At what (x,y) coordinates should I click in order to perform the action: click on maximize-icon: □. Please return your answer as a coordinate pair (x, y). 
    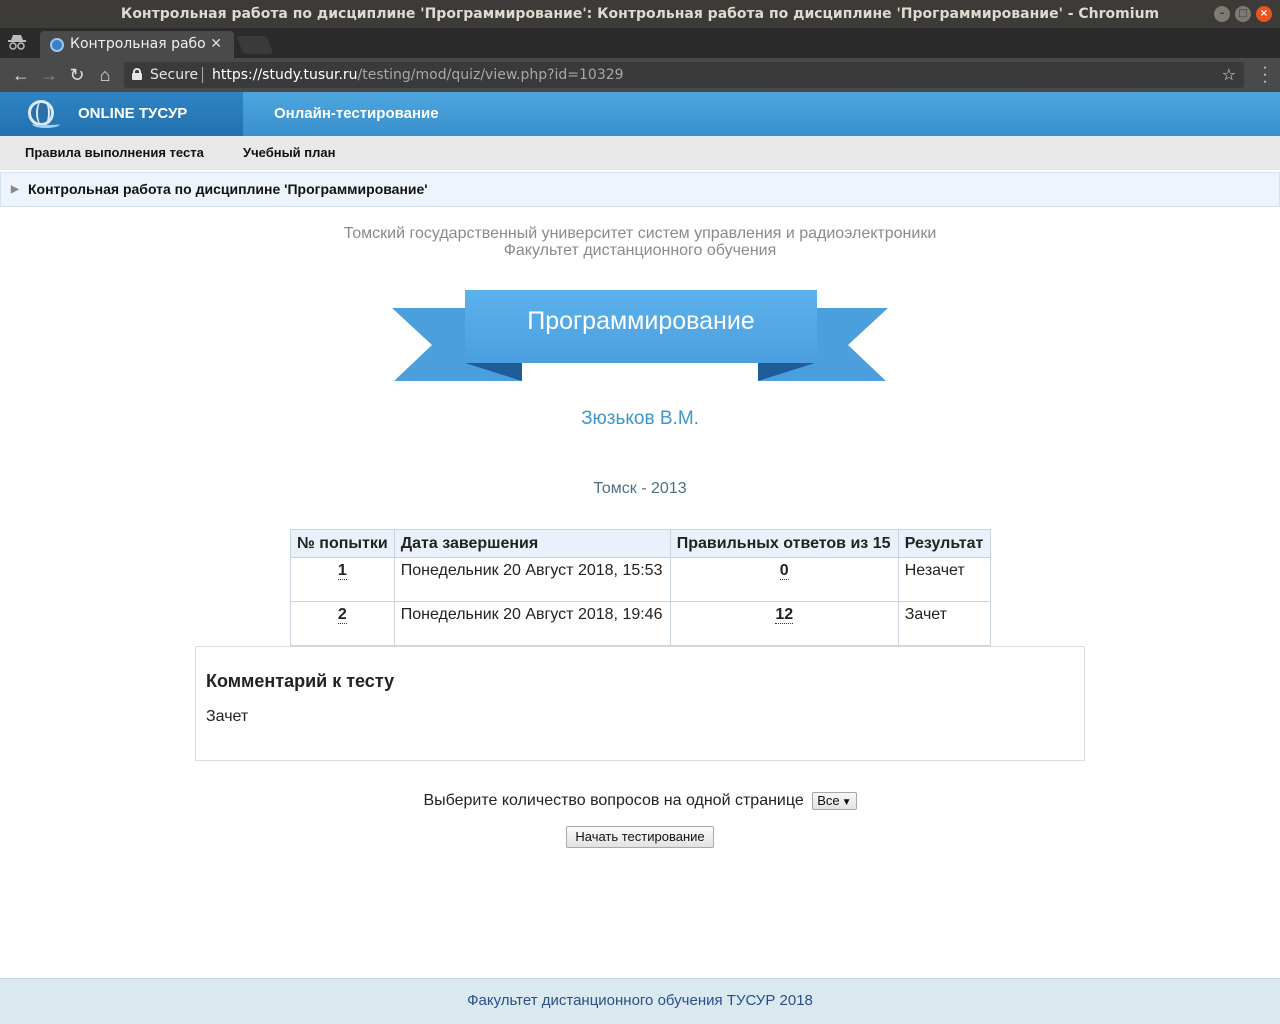
    Looking at the image, I should click on (1243, 14).